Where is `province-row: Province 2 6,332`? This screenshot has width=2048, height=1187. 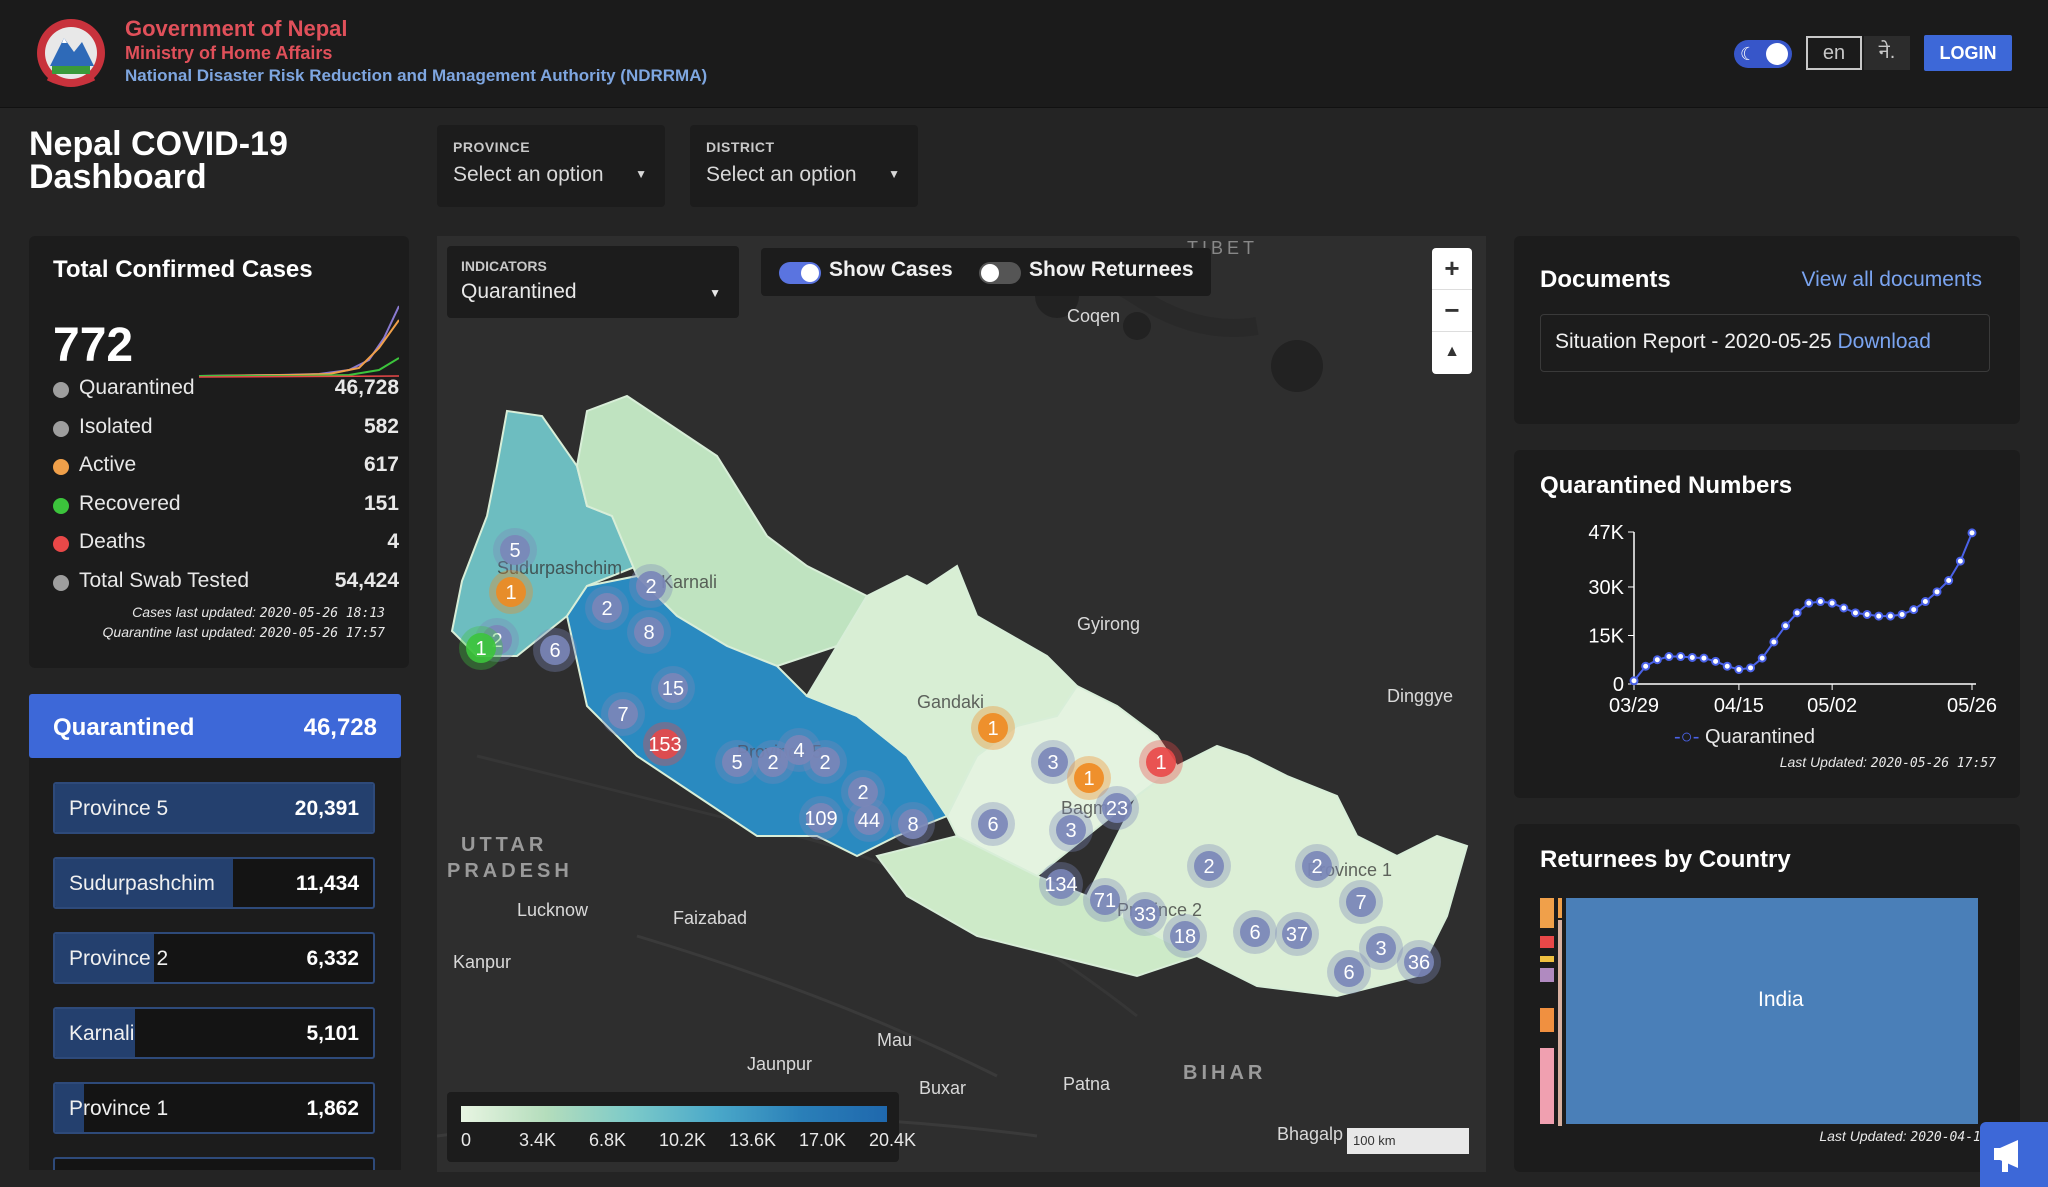 province-row: Province 2 6,332 is located at coordinates (214, 958).